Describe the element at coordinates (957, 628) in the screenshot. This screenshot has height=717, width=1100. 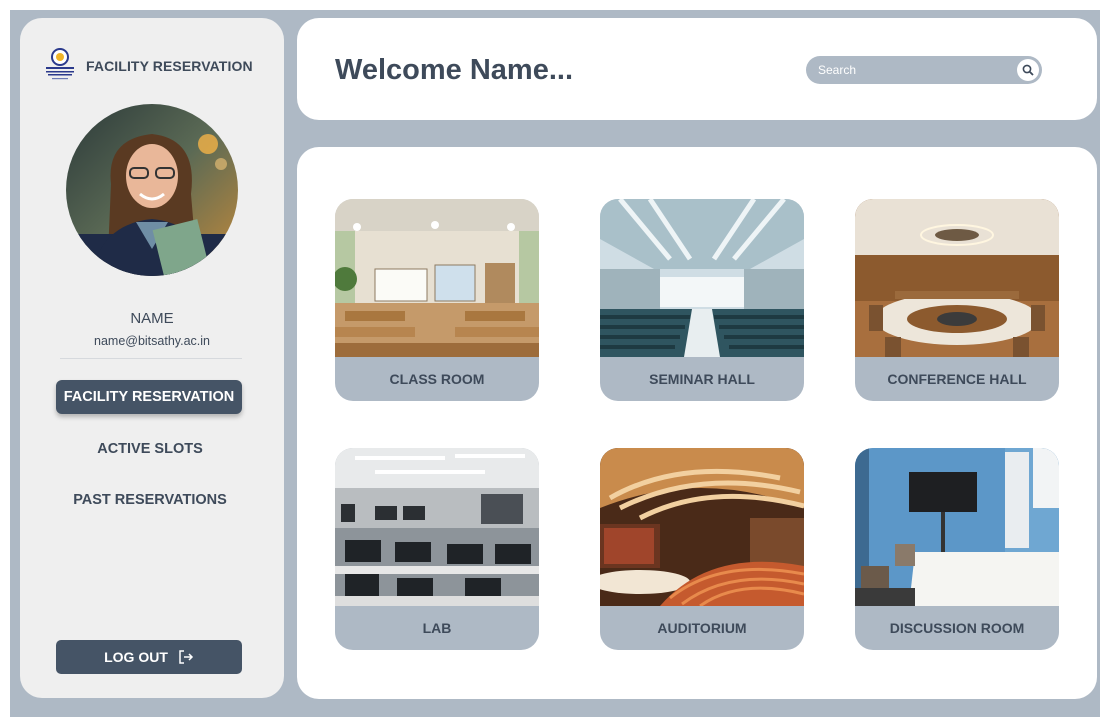
I see `facility-label: DISCUSSION ROOM` at that location.